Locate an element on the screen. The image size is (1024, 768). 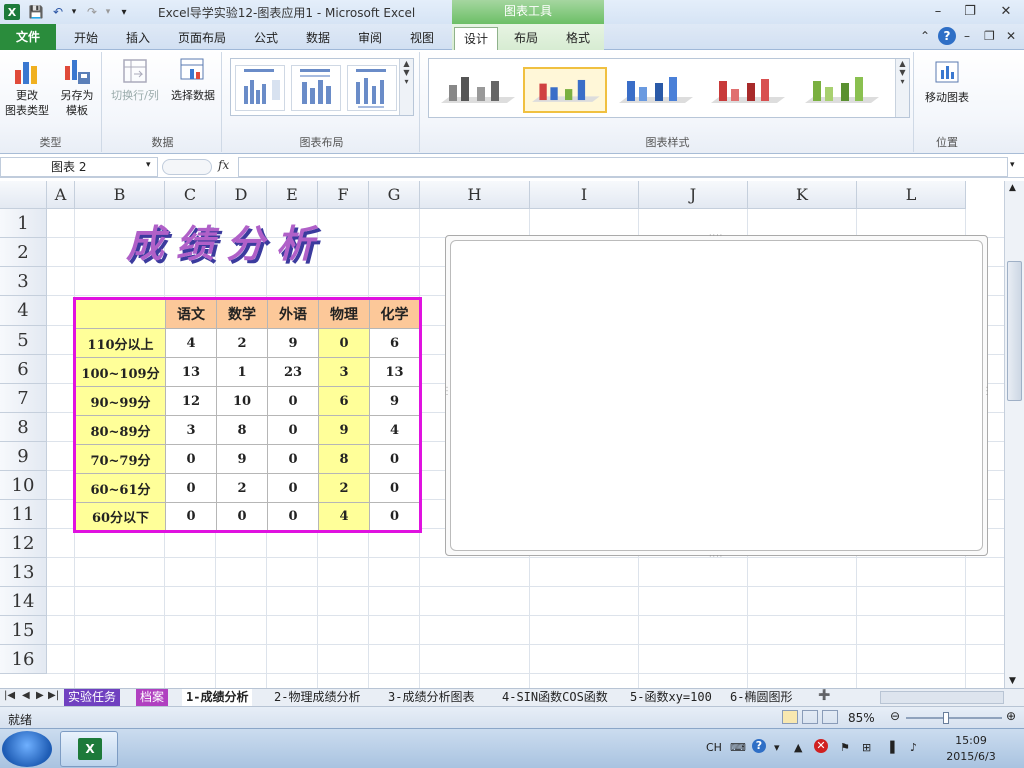
column-header-f: F is located at coordinates (343, 195).